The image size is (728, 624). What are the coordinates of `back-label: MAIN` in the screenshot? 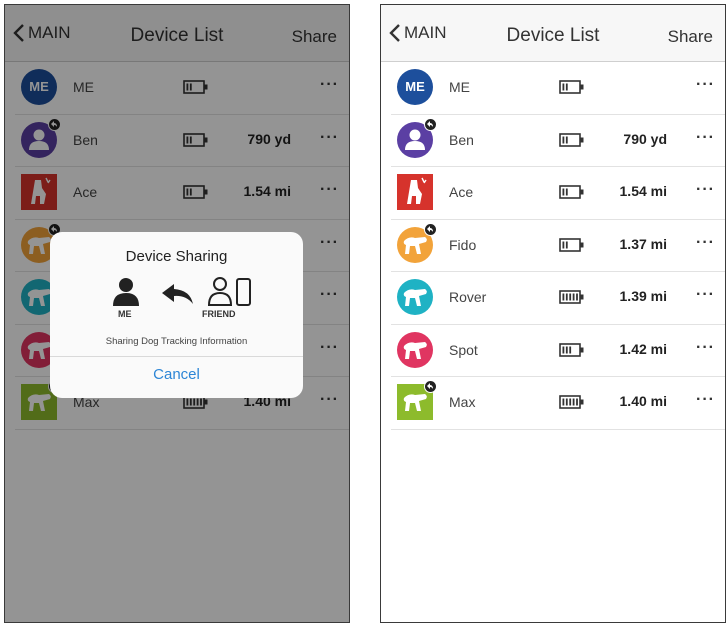 It's located at (425, 32).